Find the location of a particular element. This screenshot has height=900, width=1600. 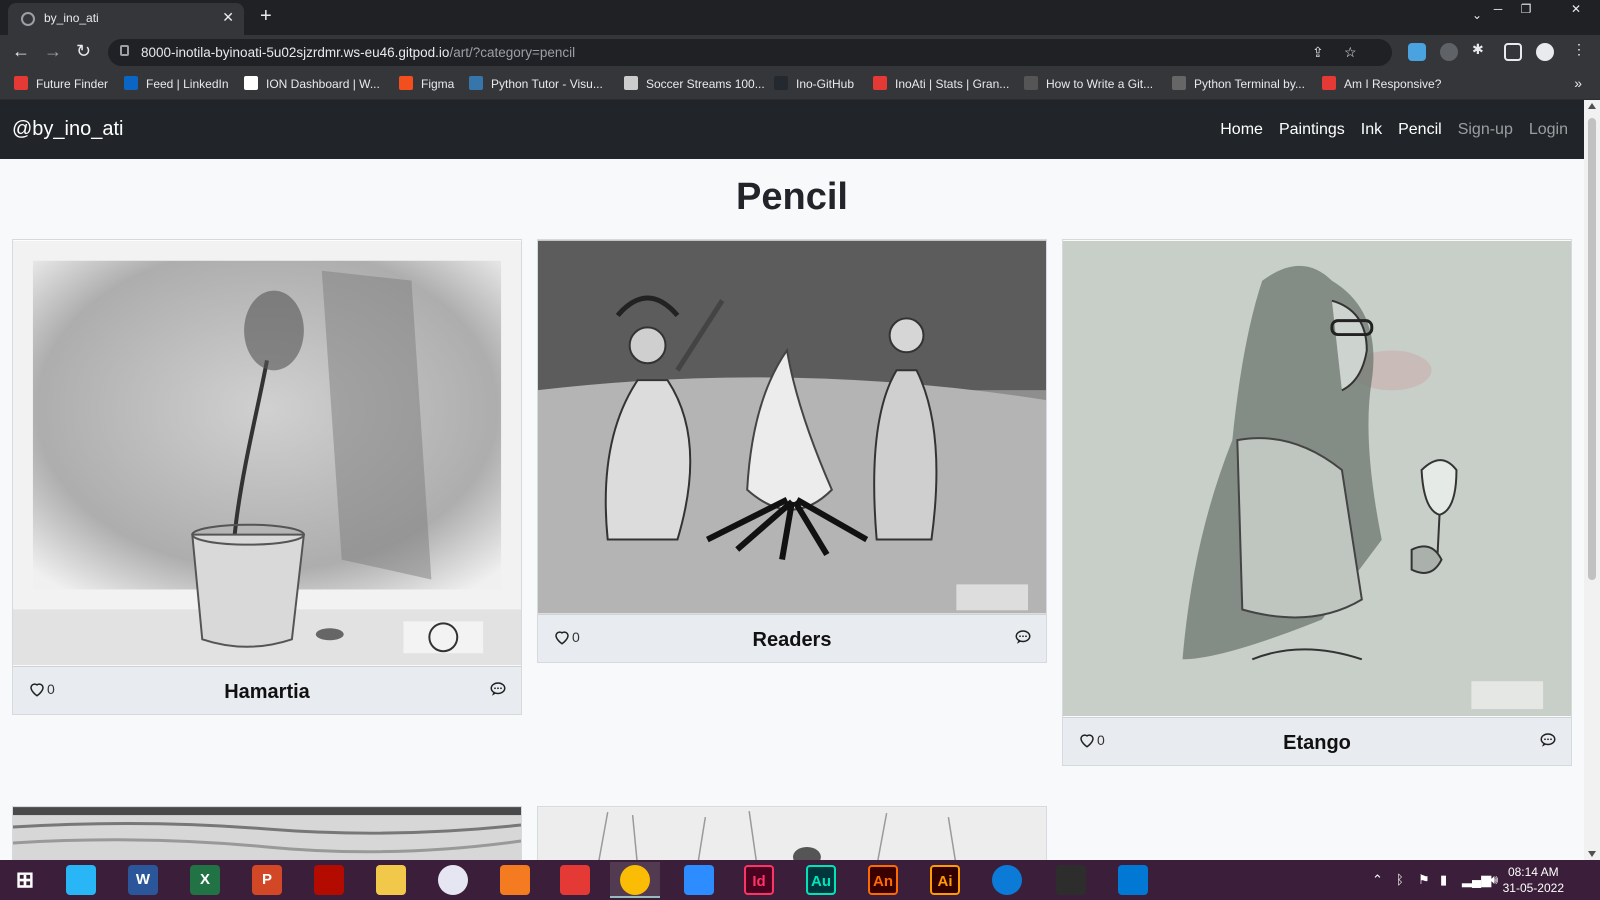

page-scrollbar is located at coordinates (1592, 480).